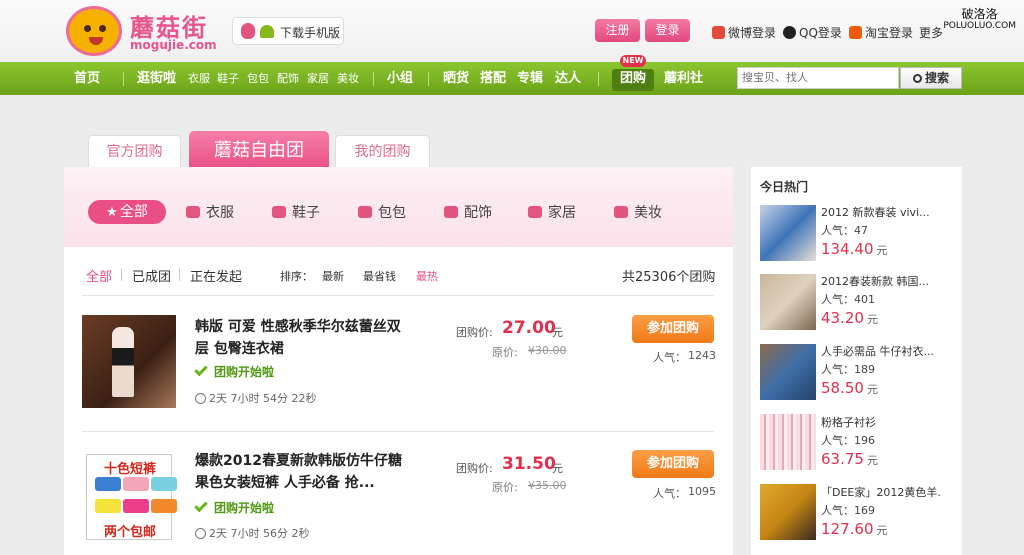 The height and width of the screenshot is (555, 1024). What do you see at coordinates (468, 213) in the screenshot?
I see `category-accessories: 配饰` at bounding box center [468, 213].